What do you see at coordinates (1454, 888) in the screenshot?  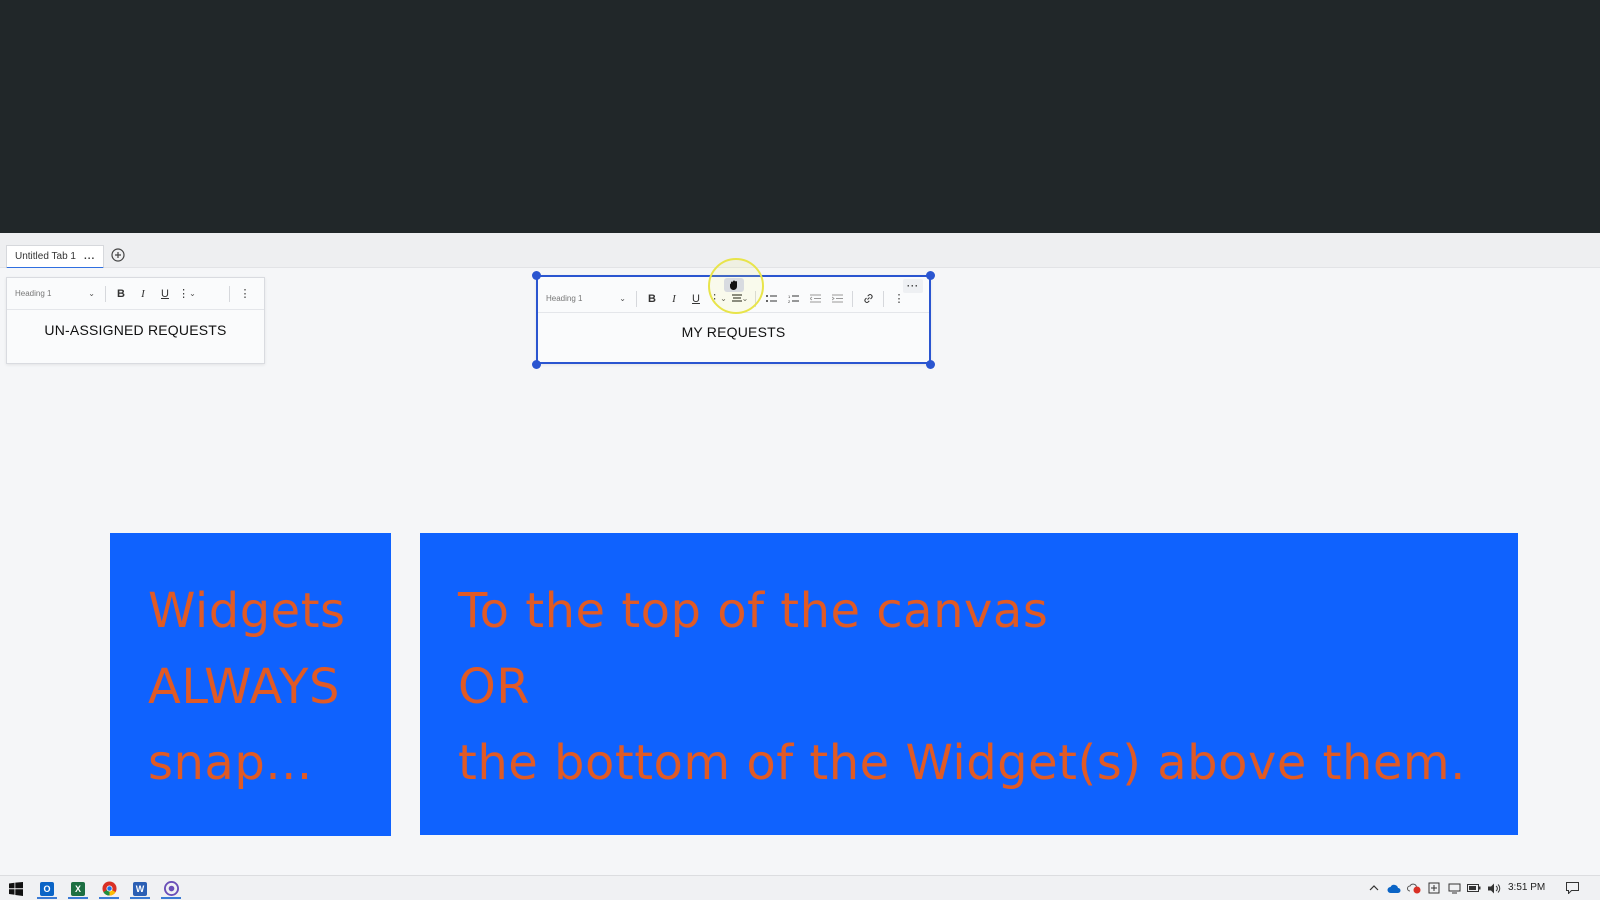 I see `network-icon` at bounding box center [1454, 888].